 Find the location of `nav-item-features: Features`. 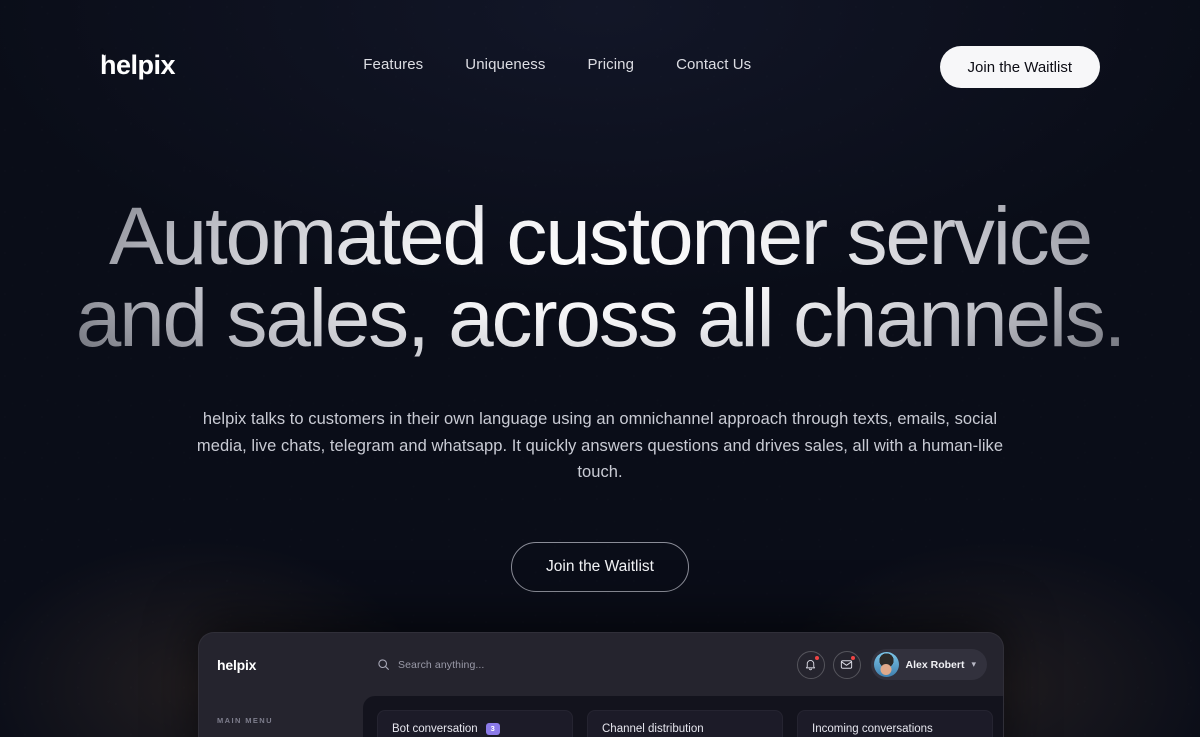

nav-item-features: Features is located at coordinates (393, 64).